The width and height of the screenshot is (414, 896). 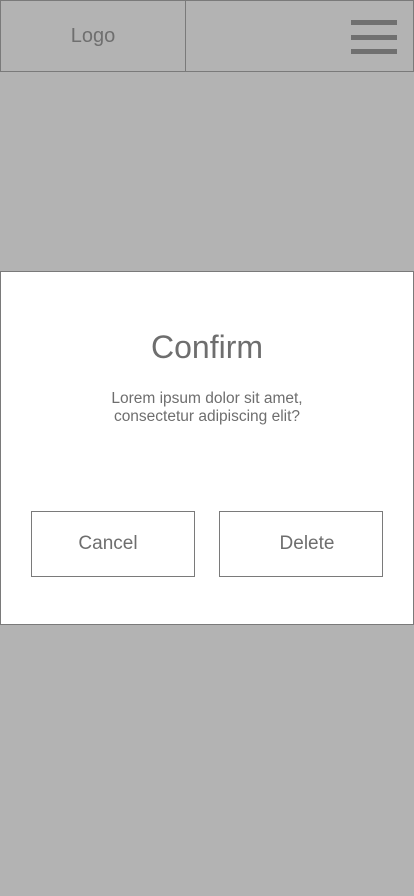 What do you see at coordinates (307, 543) in the screenshot?
I see `delete-button-label: Delete` at bounding box center [307, 543].